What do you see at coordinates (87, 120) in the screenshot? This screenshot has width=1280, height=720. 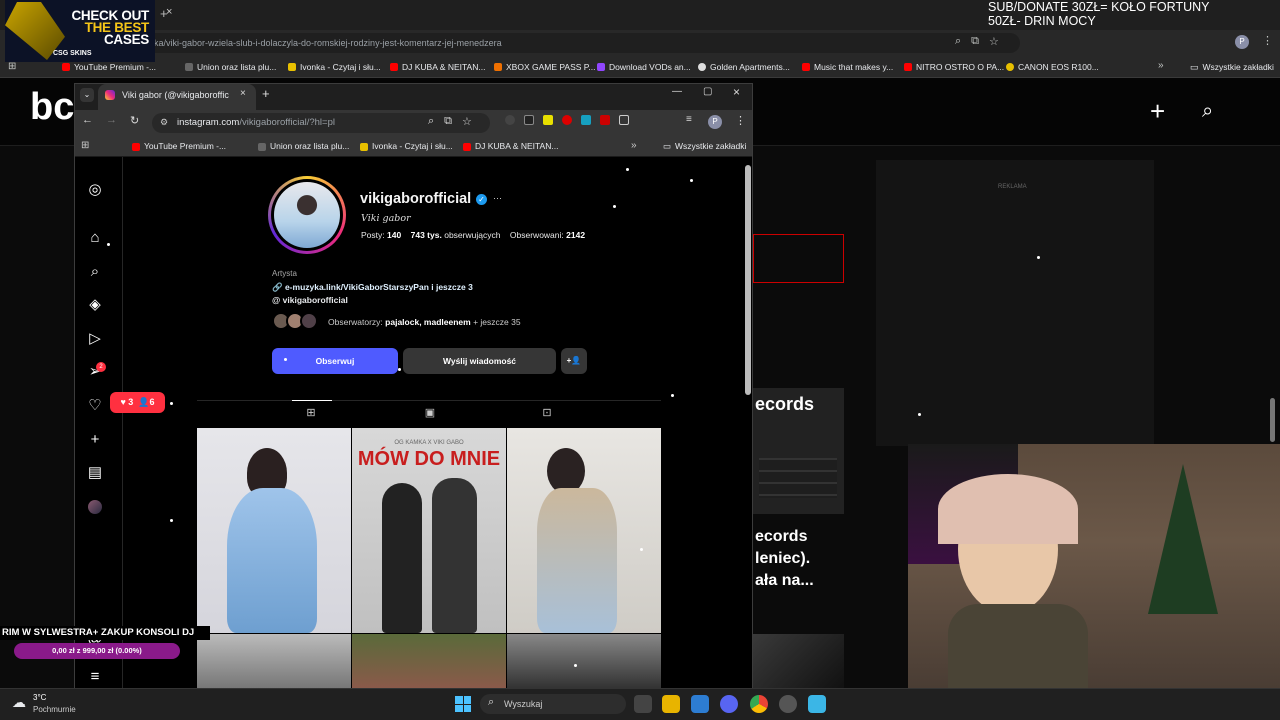 I see `back-icon: ←` at bounding box center [87, 120].